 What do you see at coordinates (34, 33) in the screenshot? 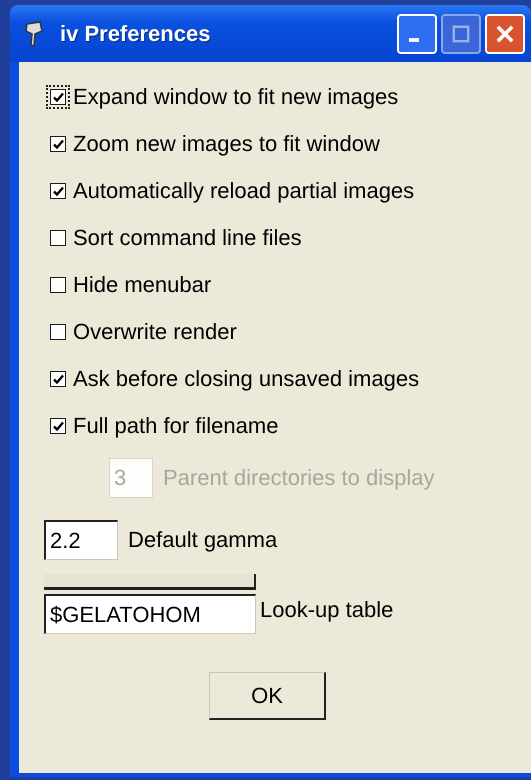
I see `app-icon` at bounding box center [34, 33].